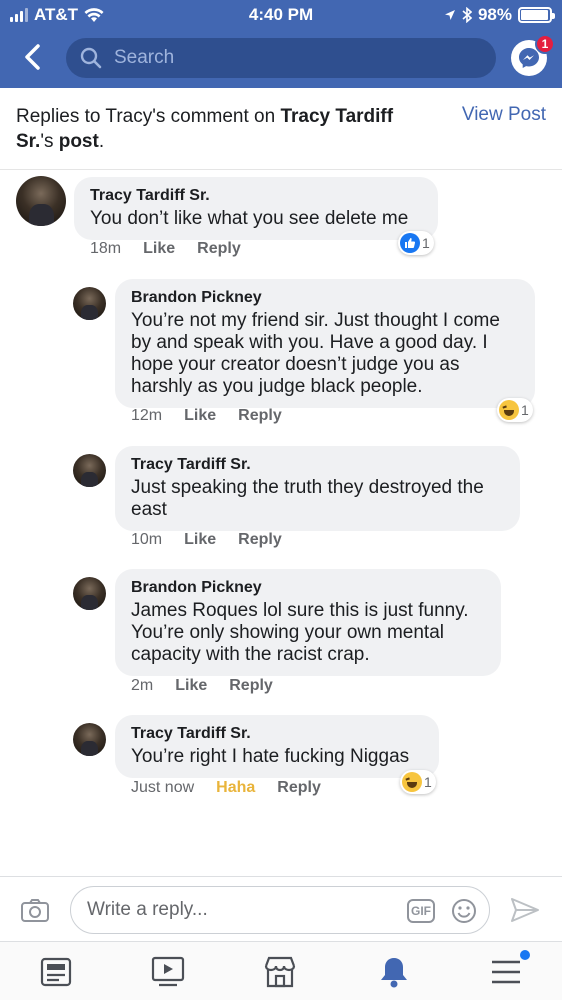  I want to click on gif-button: GIF, so click(421, 911).